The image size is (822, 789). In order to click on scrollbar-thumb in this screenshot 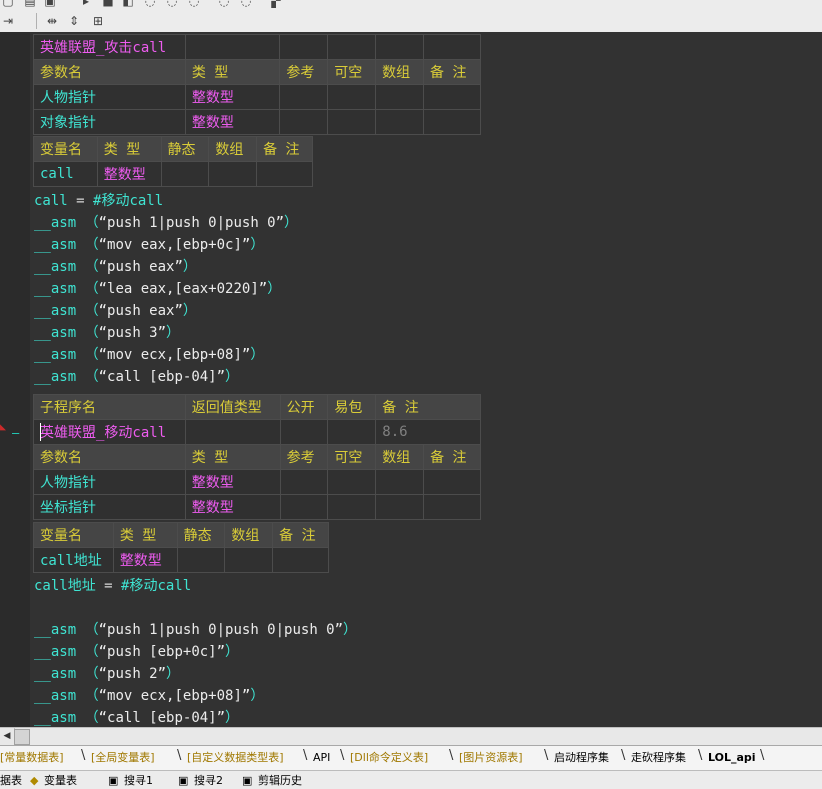, I will do `click(22, 737)`.